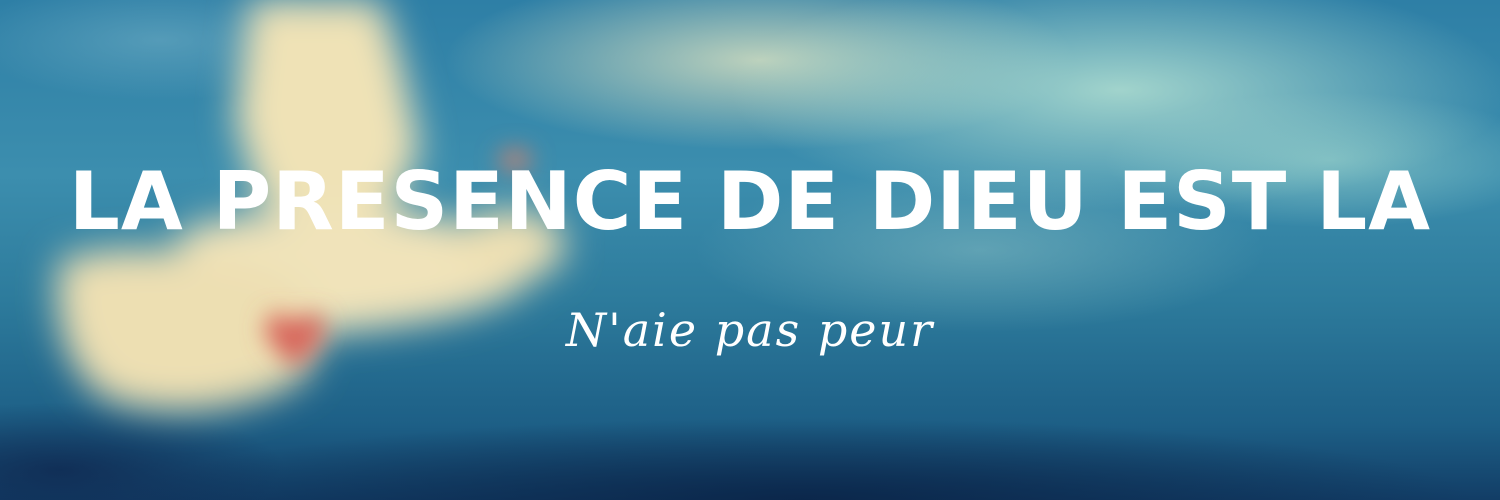 This screenshot has height=500, width=1500. Describe the element at coordinates (750, 330) in the screenshot. I see `banner-subtitle: N'aie pas peur` at that location.